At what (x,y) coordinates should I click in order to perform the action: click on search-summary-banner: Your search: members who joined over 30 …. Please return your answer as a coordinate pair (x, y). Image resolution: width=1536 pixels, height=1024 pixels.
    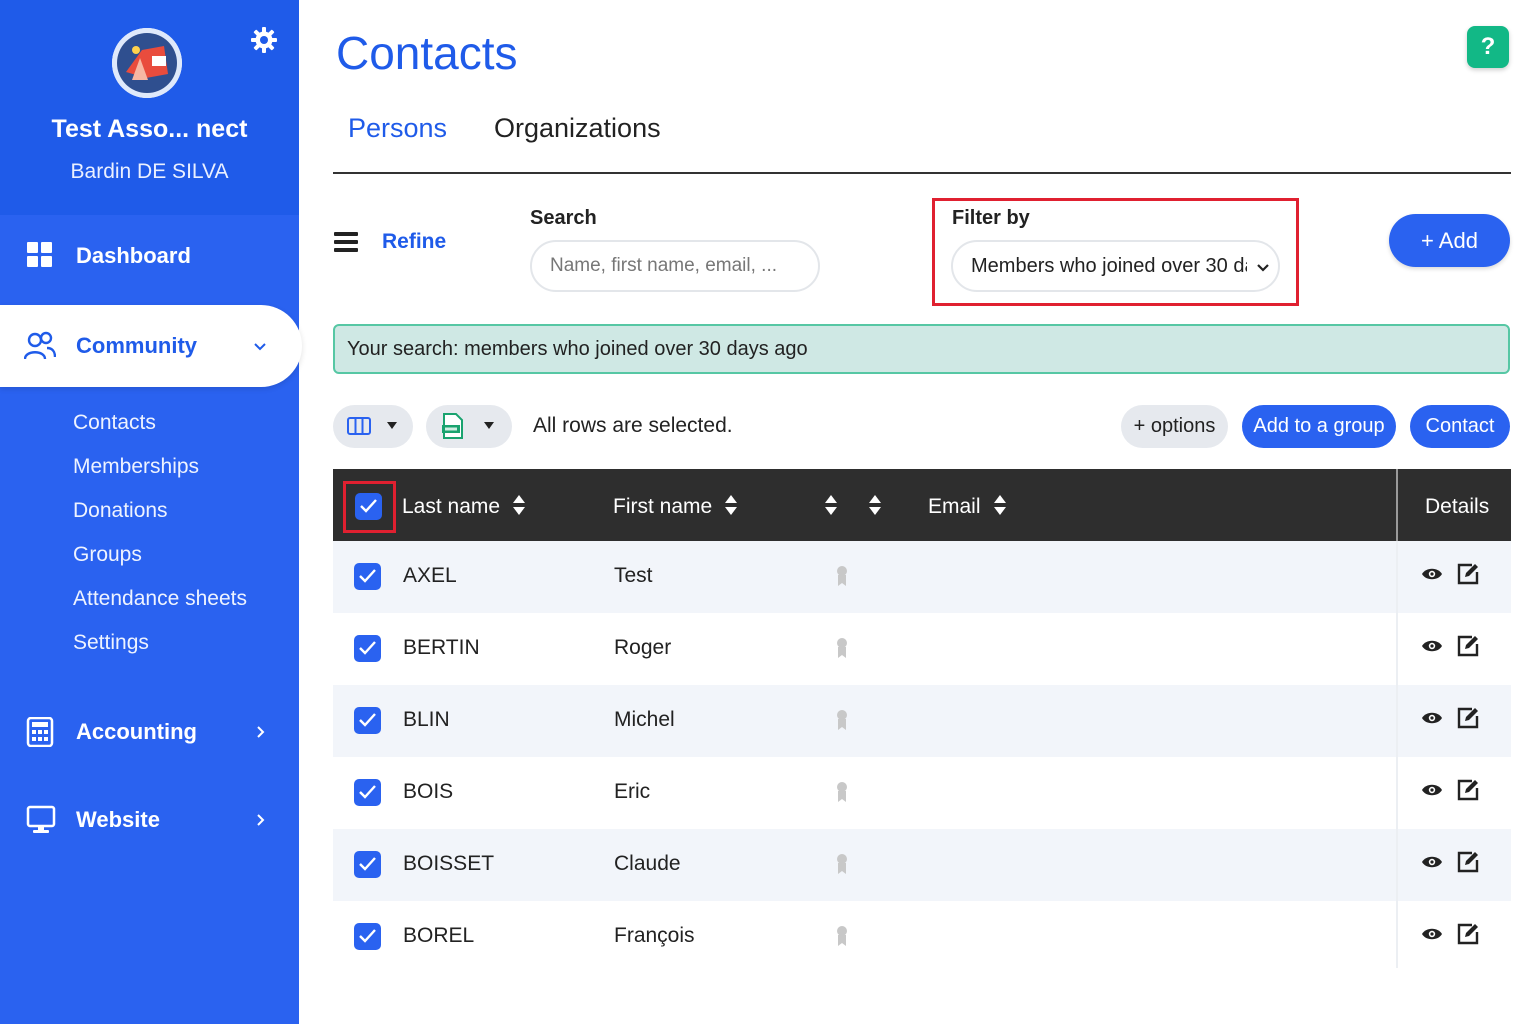
    Looking at the image, I should click on (921, 349).